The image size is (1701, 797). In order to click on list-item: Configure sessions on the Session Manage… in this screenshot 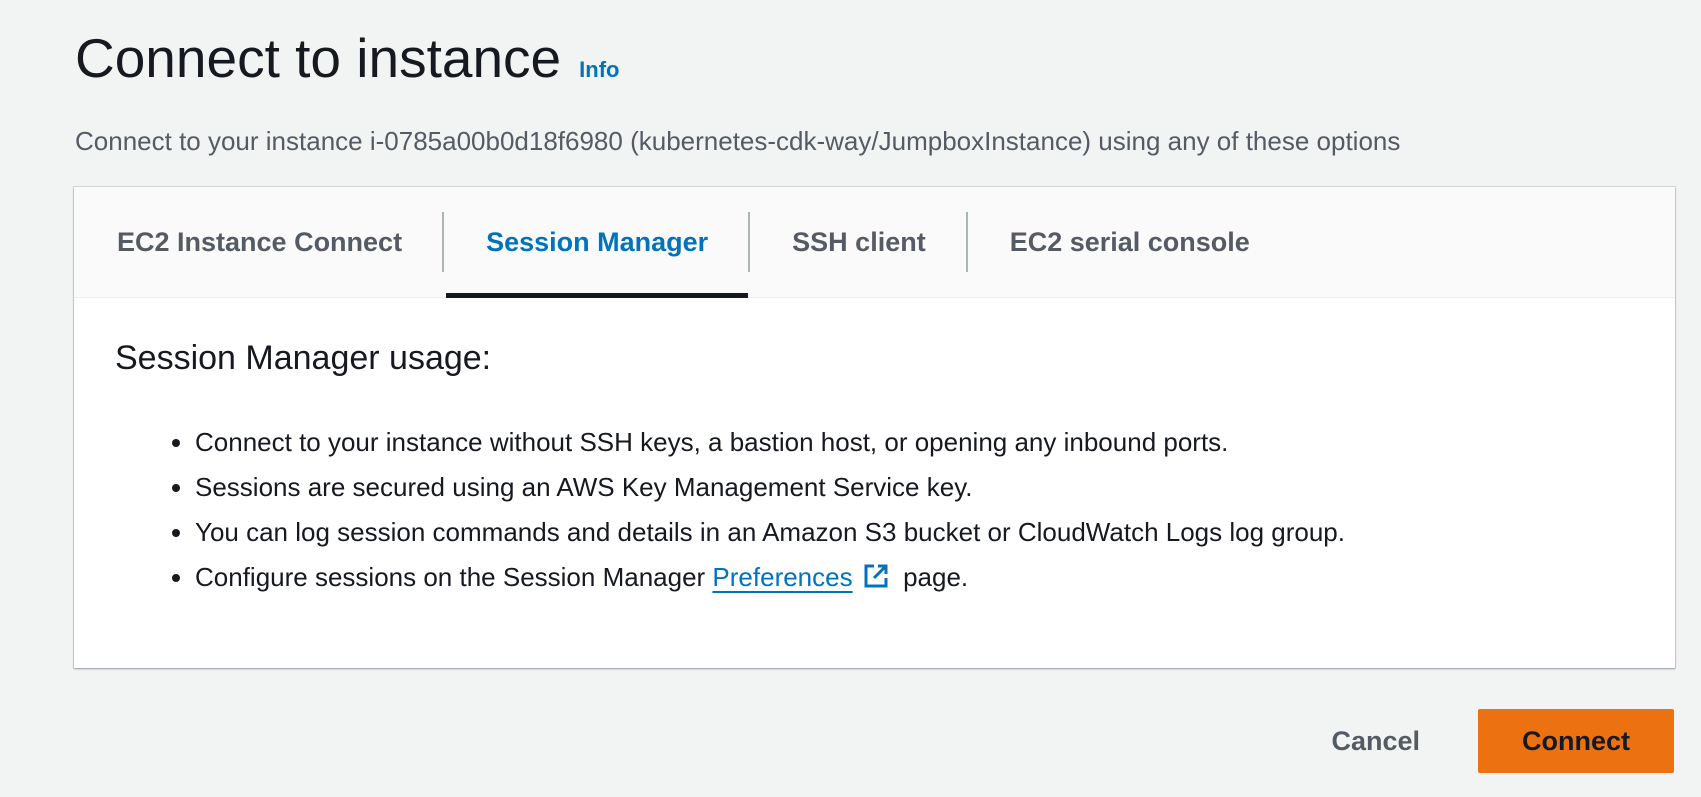, I will do `click(915, 577)`.